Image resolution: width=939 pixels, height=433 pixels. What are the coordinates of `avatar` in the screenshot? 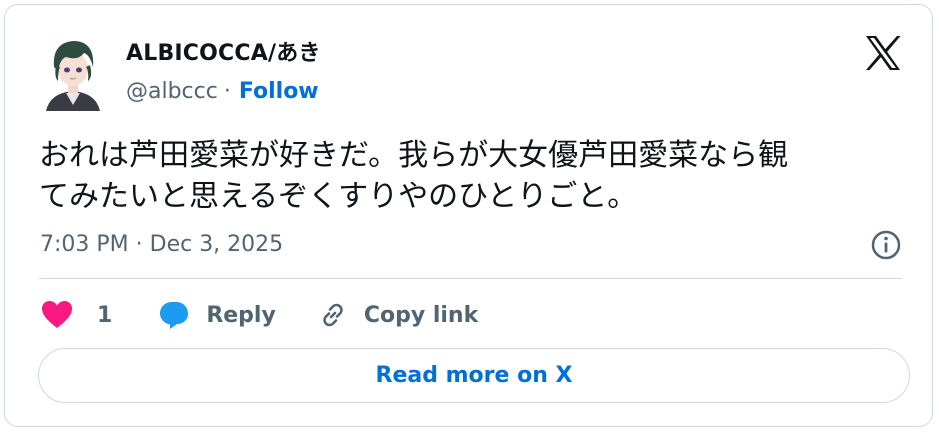 It's located at (73, 71).